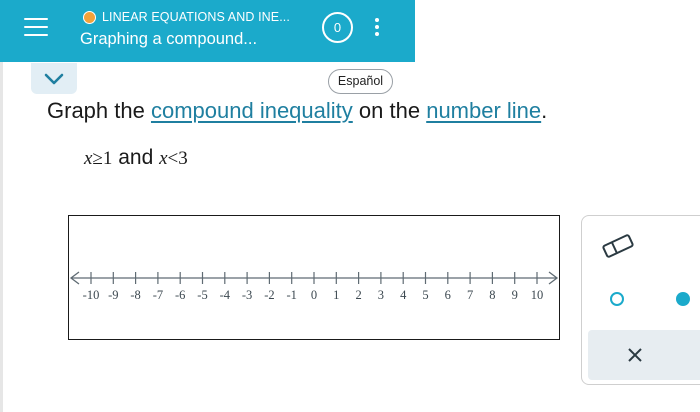 The height and width of the screenshot is (412, 700). What do you see at coordinates (225, 295) in the screenshot?
I see `tick-label: -4` at bounding box center [225, 295].